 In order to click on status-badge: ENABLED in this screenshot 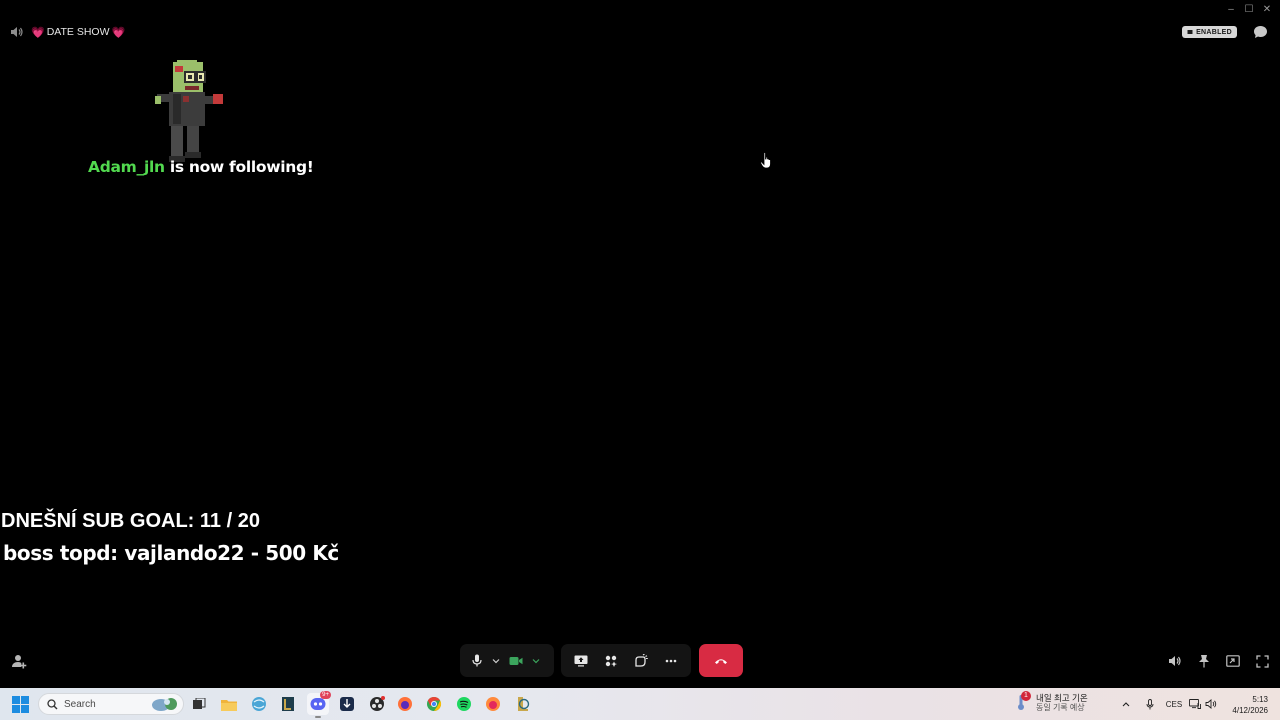, I will do `click(1209, 32)`.